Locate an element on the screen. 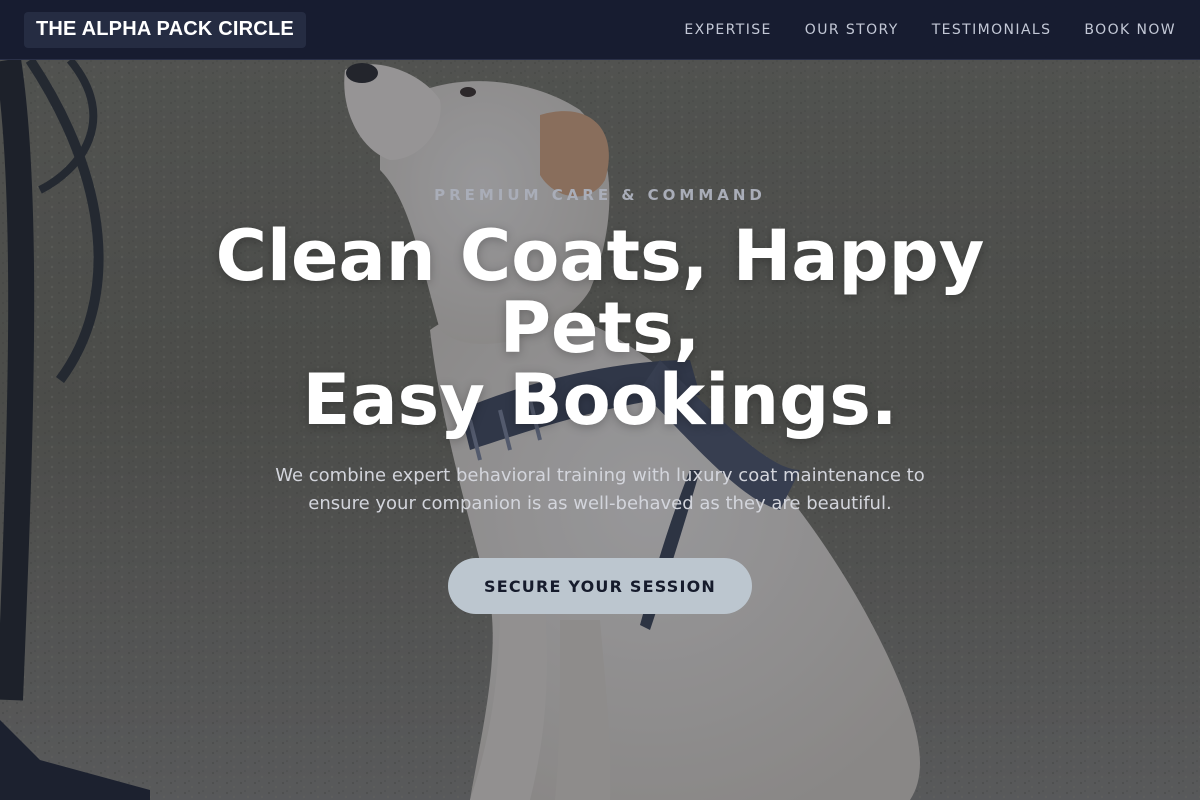 The width and height of the screenshot is (1200, 800). hero-headline-line-2: Pets, is located at coordinates (600, 328).